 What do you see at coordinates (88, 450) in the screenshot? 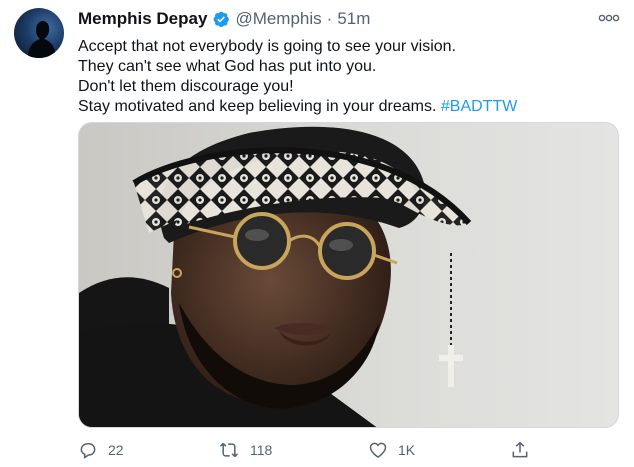
I see `reply-icon` at bounding box center [88, 450].